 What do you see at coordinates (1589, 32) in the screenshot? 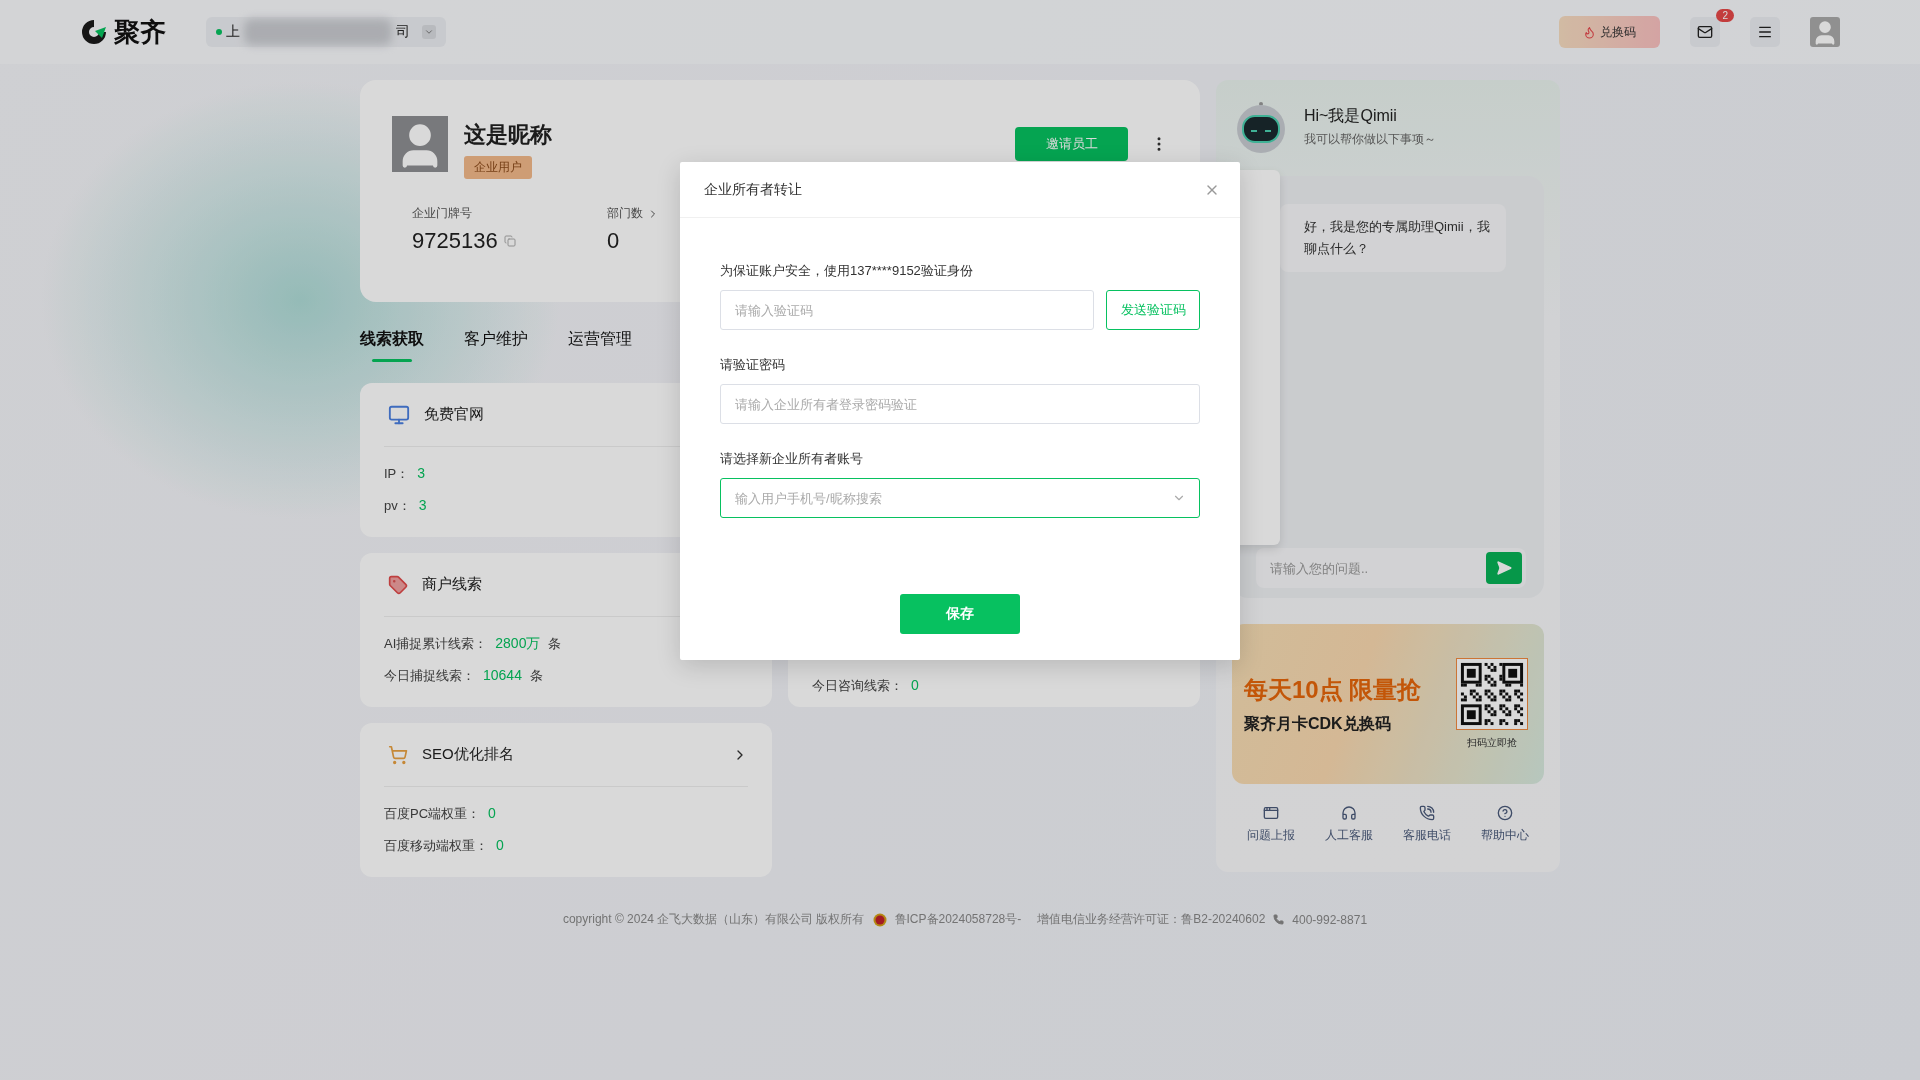
I see `flame-icon` at bounding box center [1589, 32].